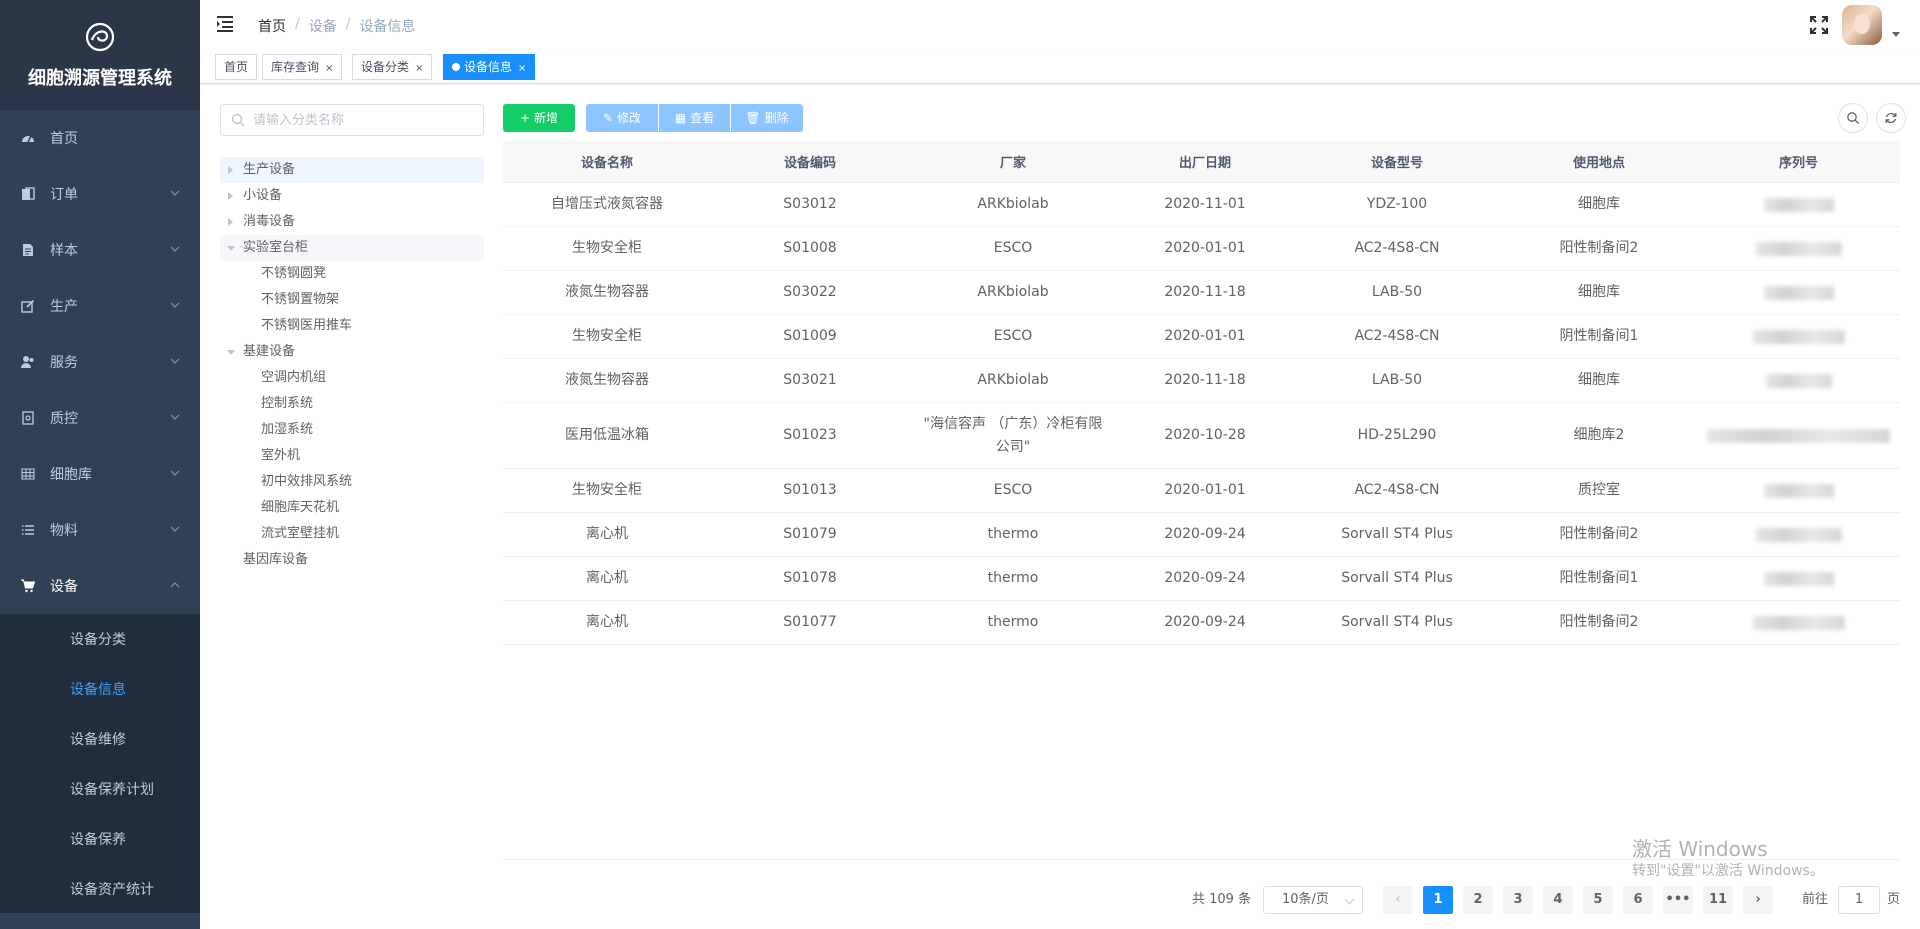  What do you see at coordinates (1700, 849) in the screenshot?
I see `windows-watermark-title: 激活 Windows` at bounding box center [1700, 849].